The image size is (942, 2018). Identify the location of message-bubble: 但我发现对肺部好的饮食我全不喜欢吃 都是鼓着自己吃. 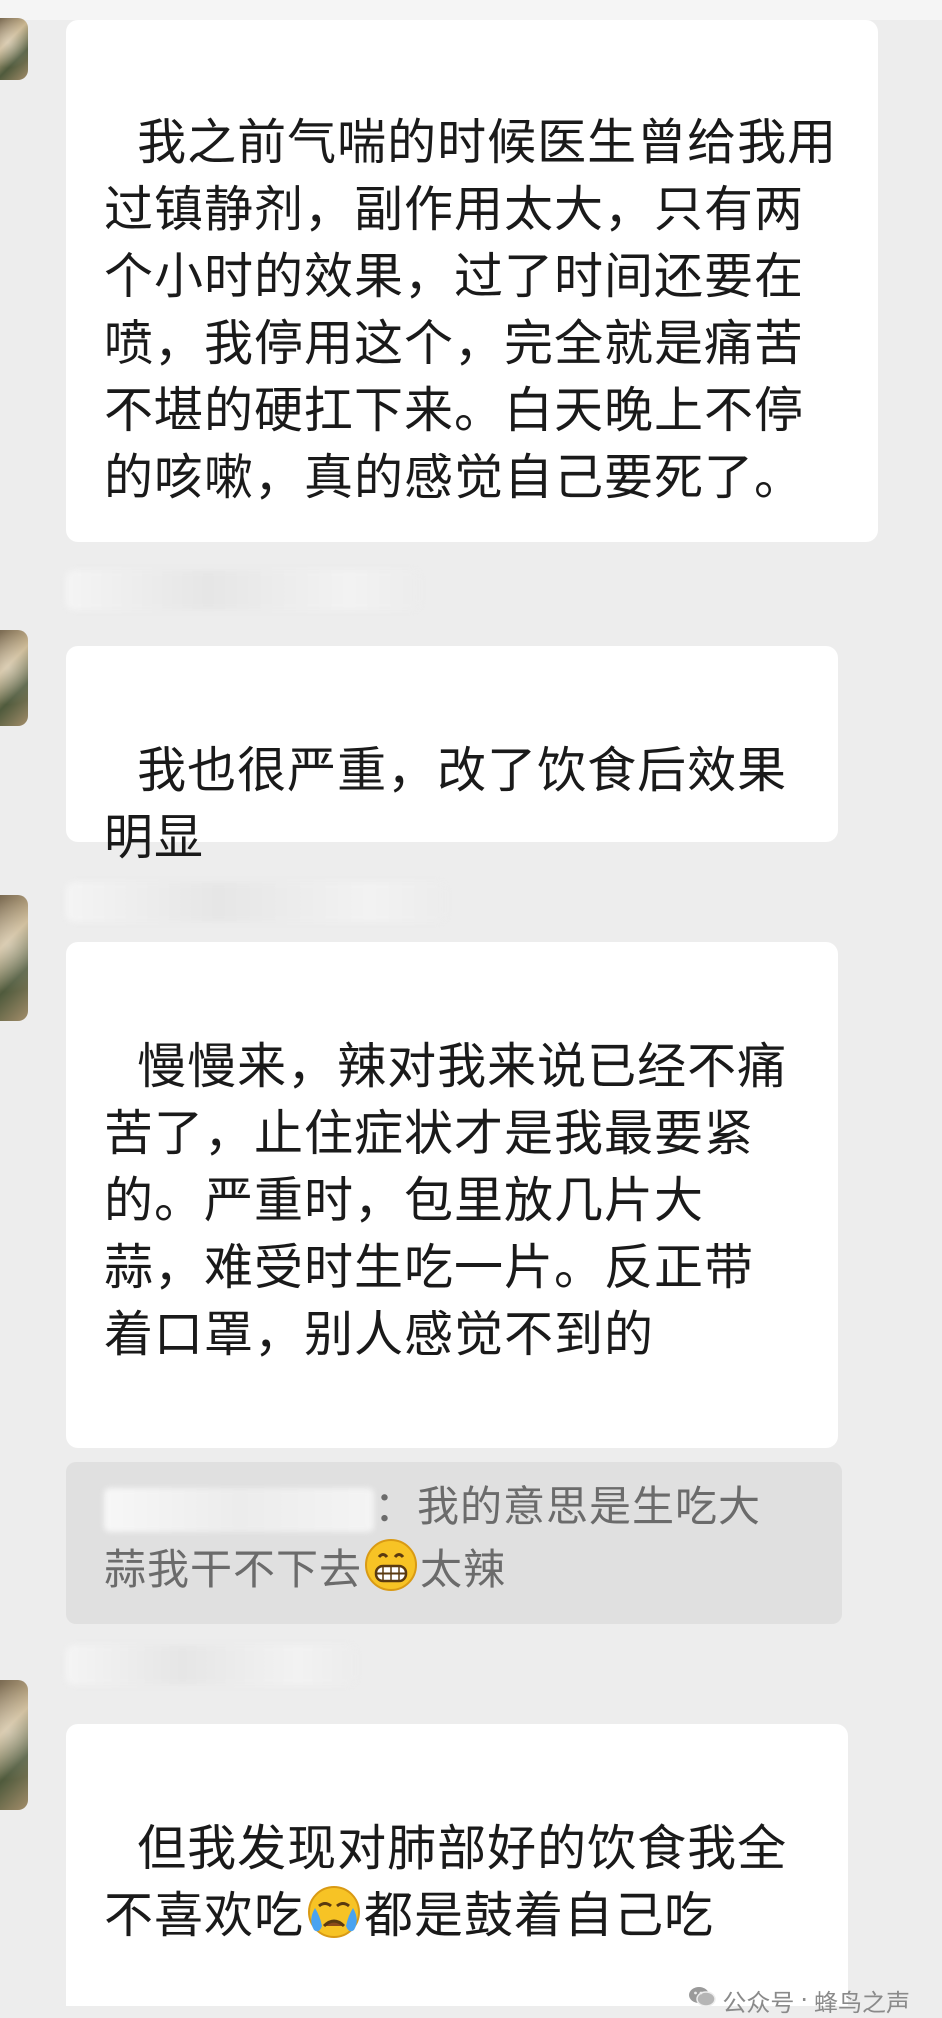
(457, 1865).